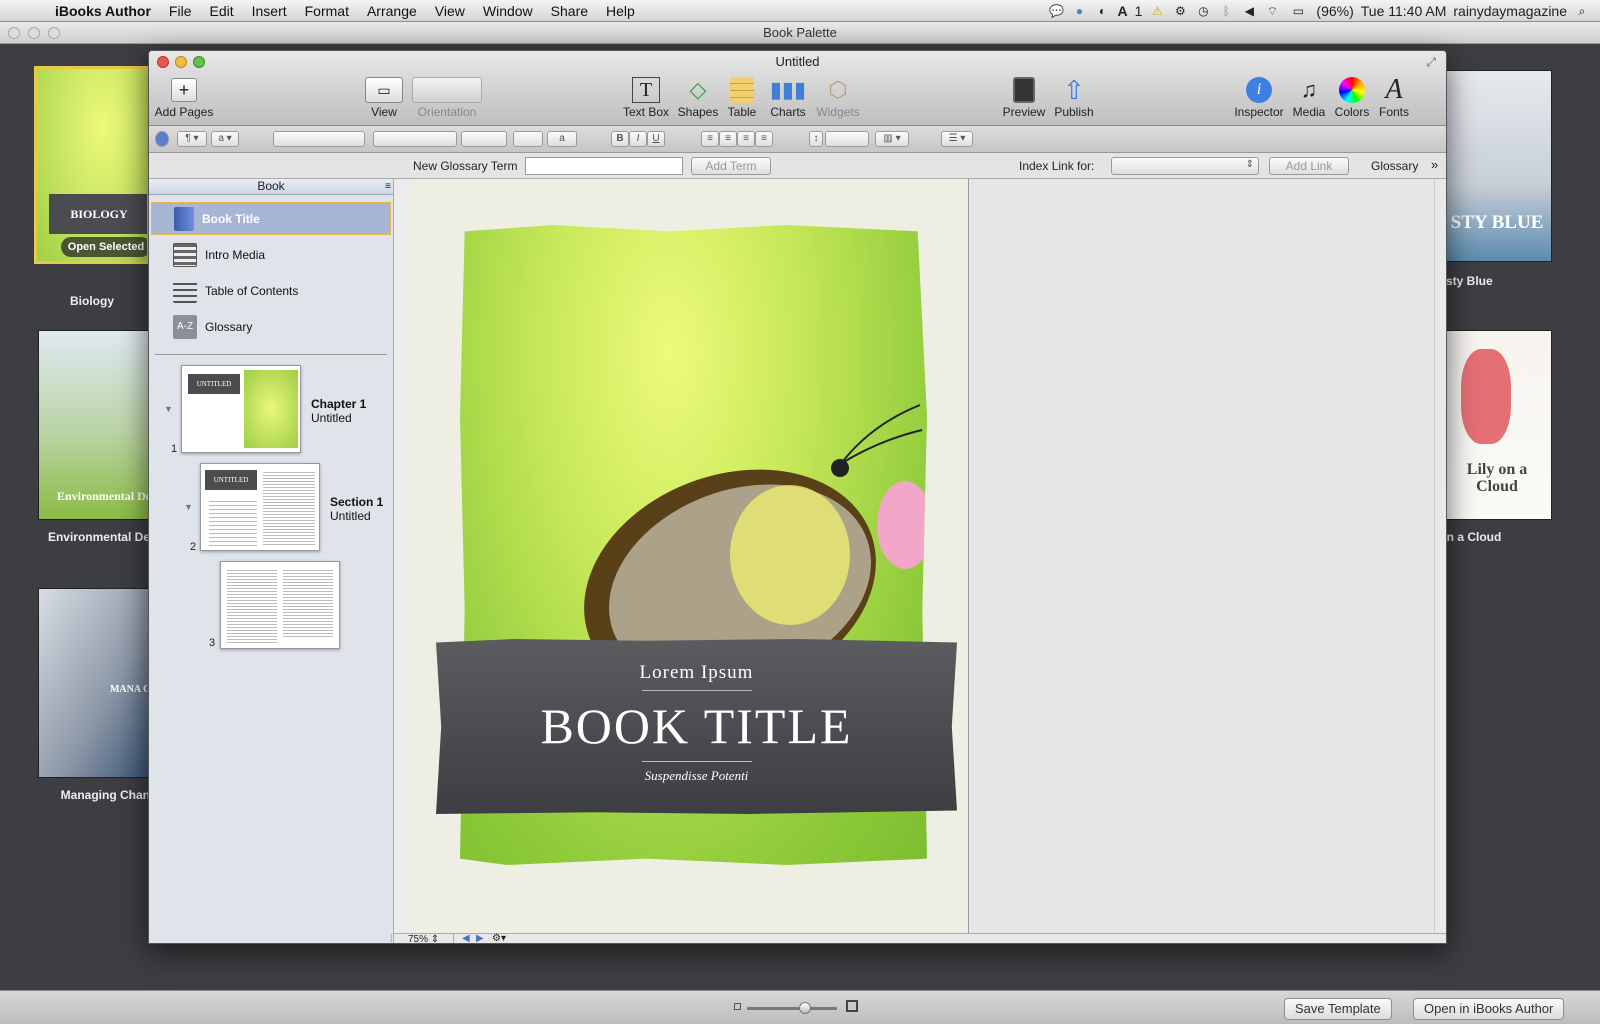  Describe the element at coordinates (638, 139) in the screenshot. I see `italic-button: I` at that location.